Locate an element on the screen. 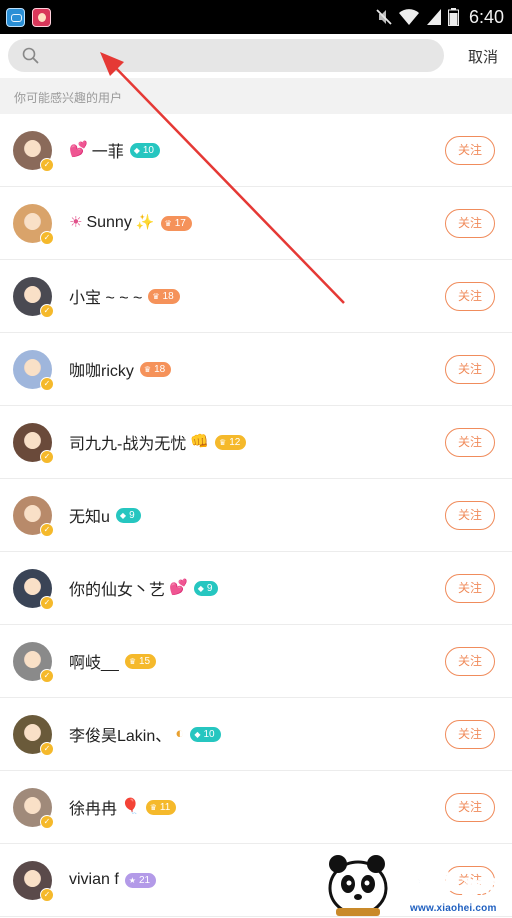 The height and width of the screenshot is (918, 512). level-badge: ♛ 11 is located at coordinates (161, 807).